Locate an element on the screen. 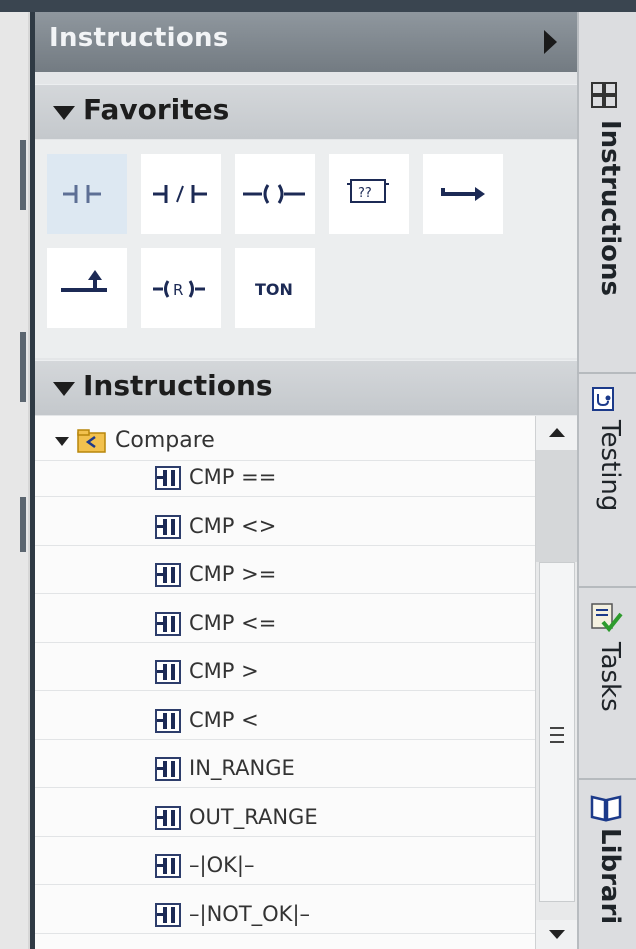 The height and width of the screenshot is (949, 636). folder-label: Compare is located at coordinates (165, 440).